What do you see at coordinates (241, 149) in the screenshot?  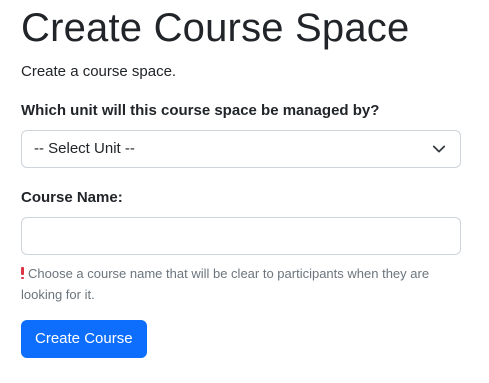 I see `unit-select: -- Select Unit --` at bounding box center [241, 149].